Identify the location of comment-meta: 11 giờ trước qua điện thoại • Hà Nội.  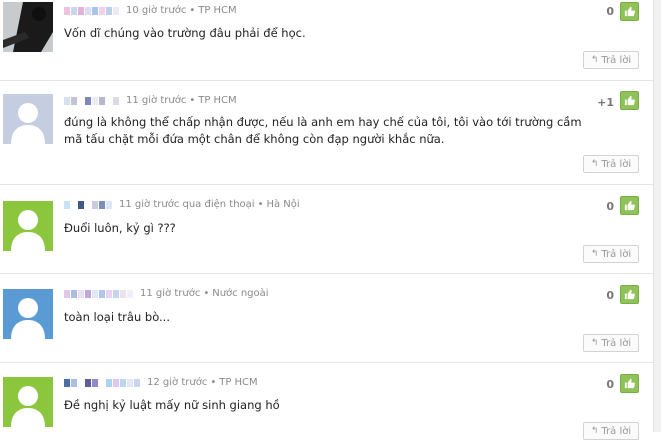
(182, 204).